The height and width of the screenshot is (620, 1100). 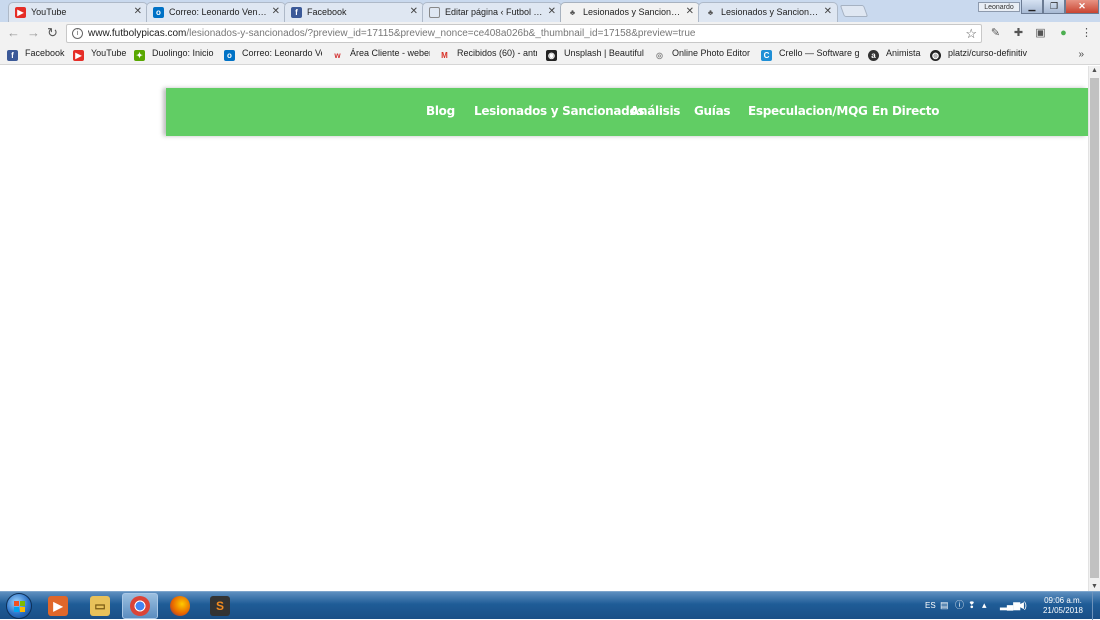 What do you see at coordinates (873, 55) in the screenshot?
I see `animista-icon: a` at bounding box center [873, 55].